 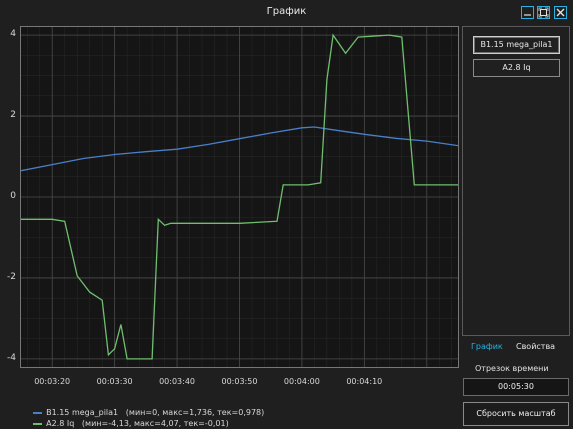 What do you see at coordinates (13, 34) in the screenshot?
I see `y-tick-label: 4` at bounding box center [13, 34].